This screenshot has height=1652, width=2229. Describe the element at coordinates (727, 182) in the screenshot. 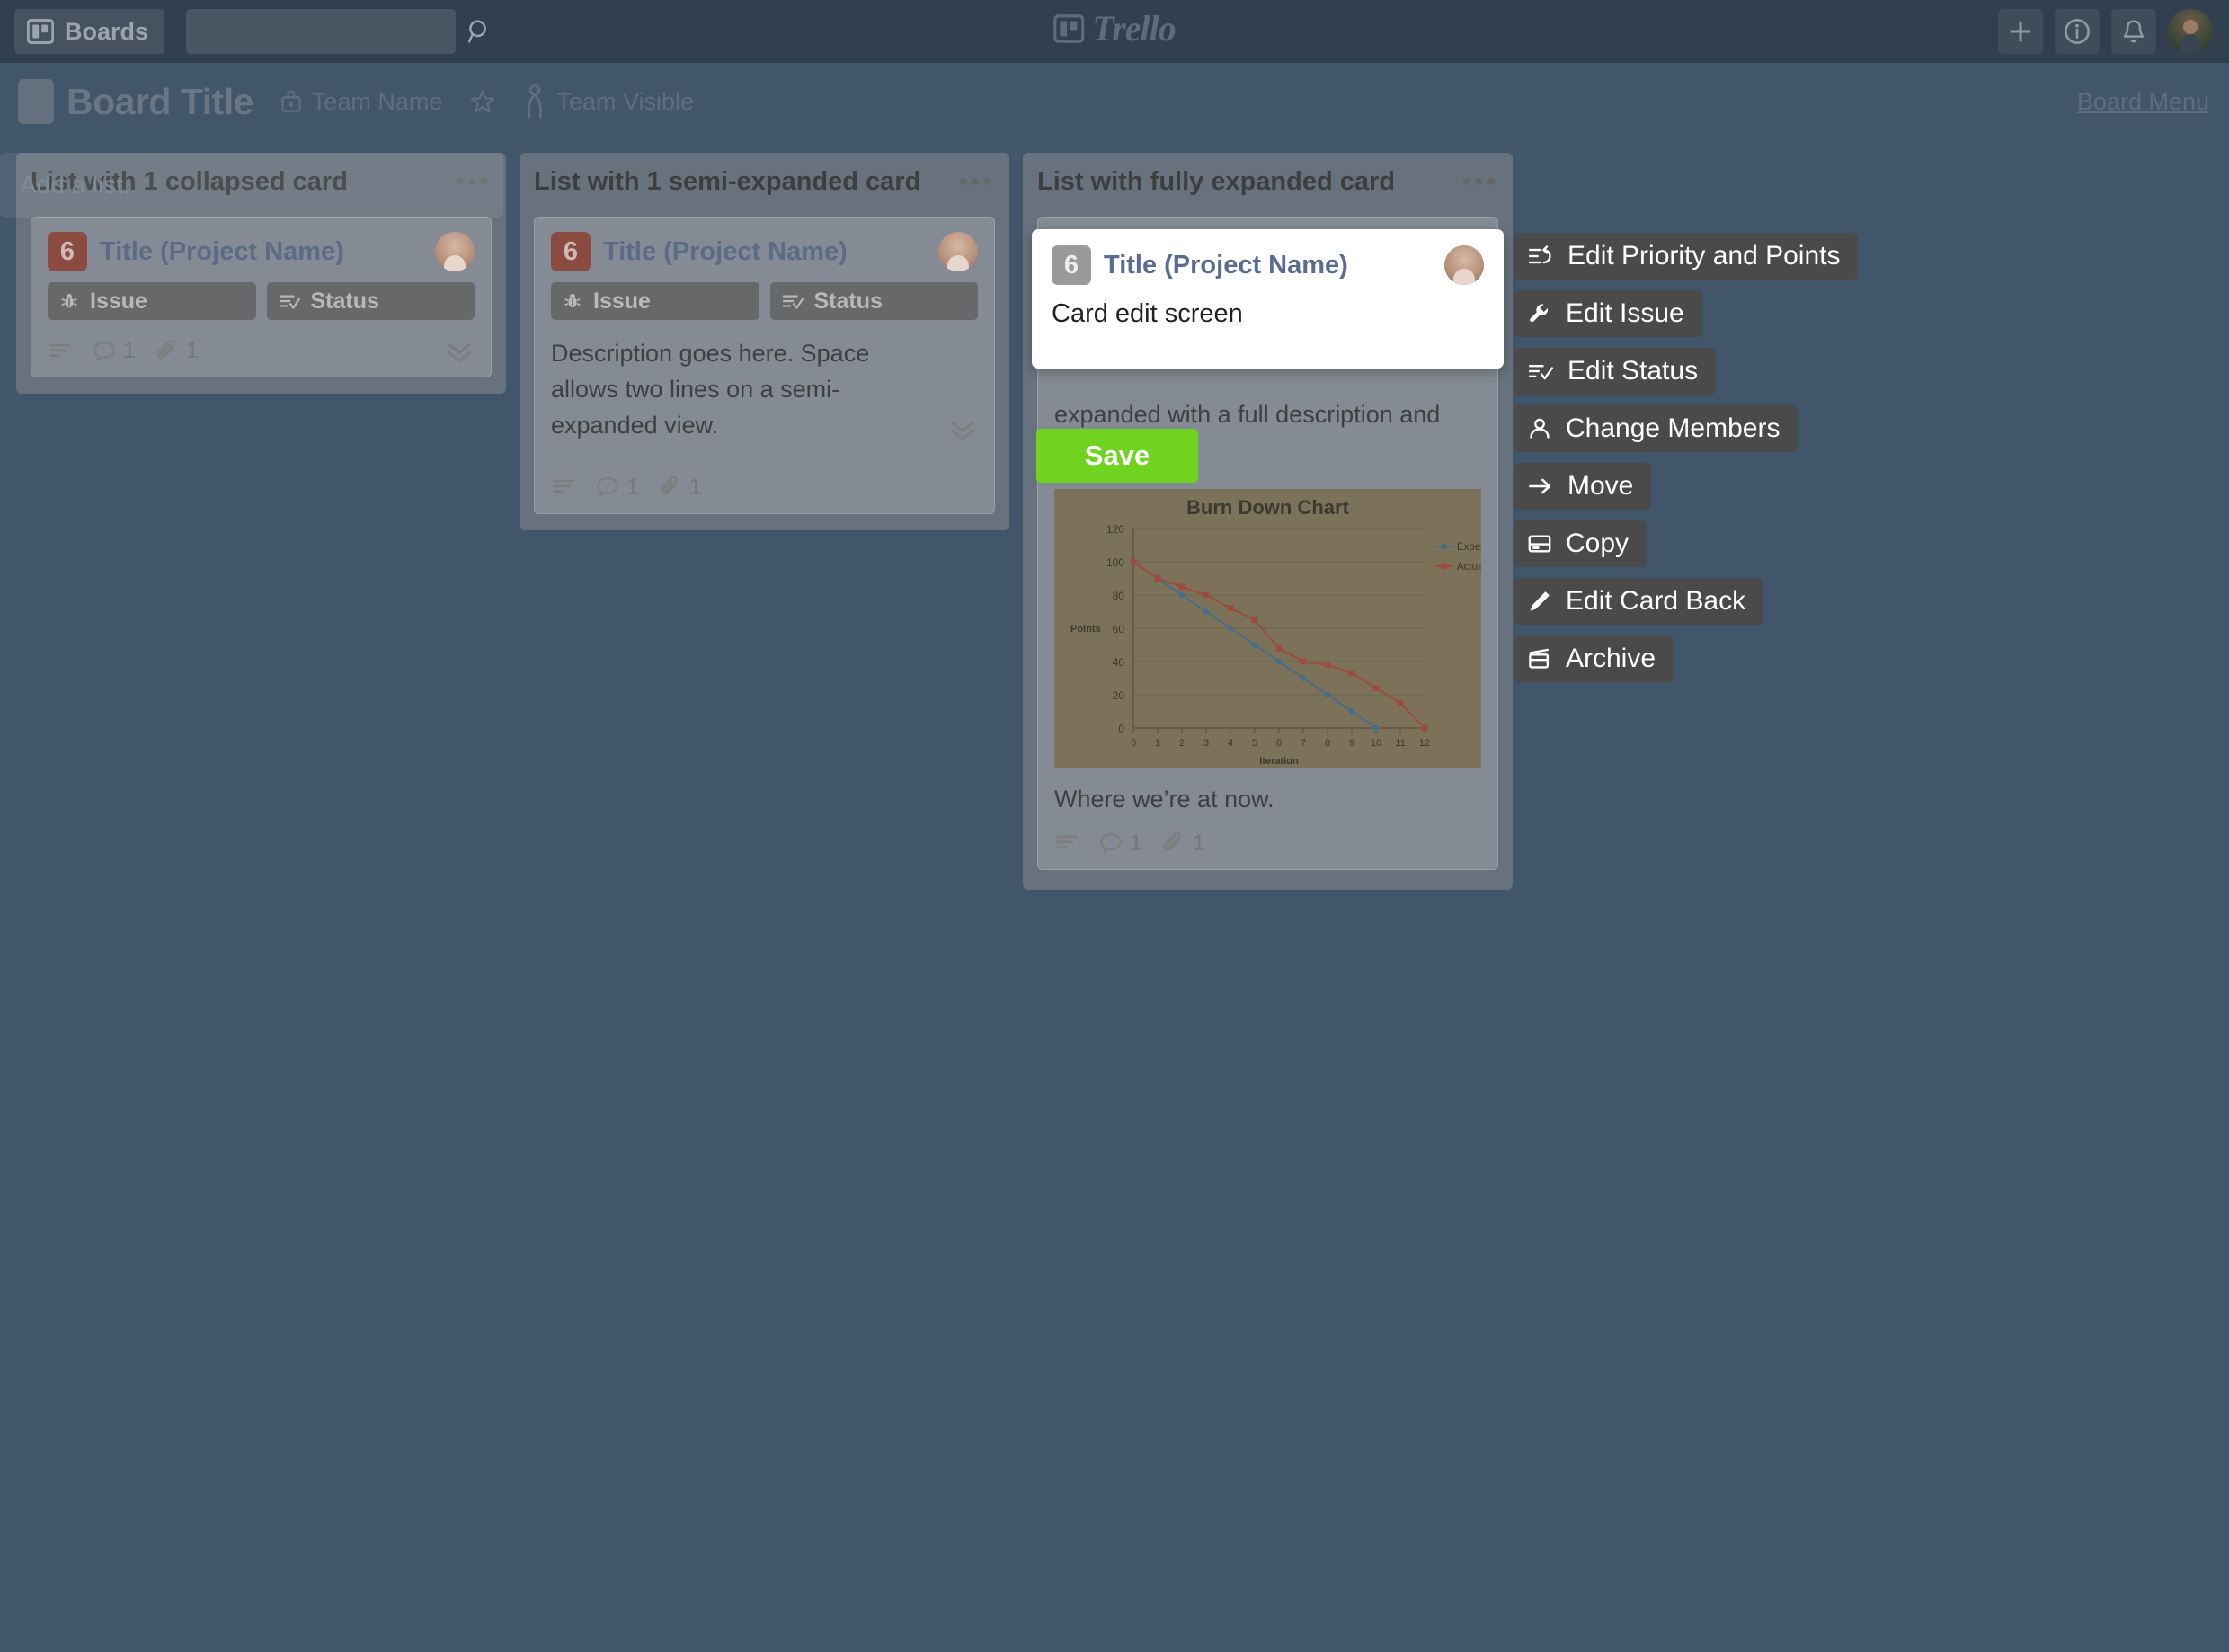

I see `list-title: List with 1 semi-expanded card` at that location.